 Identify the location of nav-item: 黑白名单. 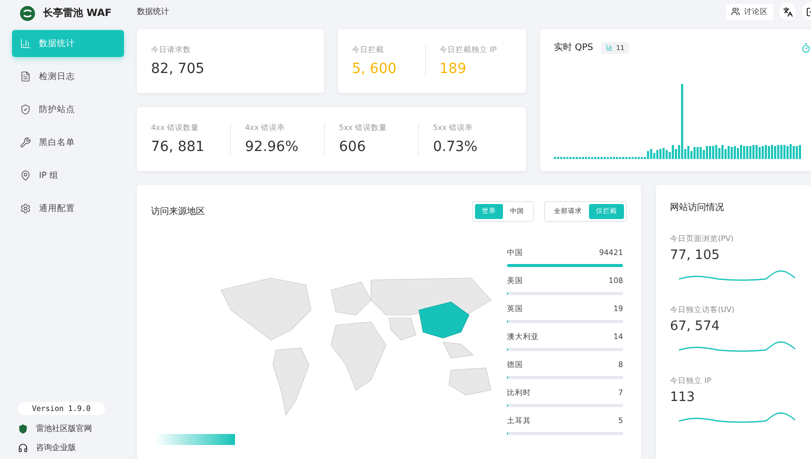
(68, 142).